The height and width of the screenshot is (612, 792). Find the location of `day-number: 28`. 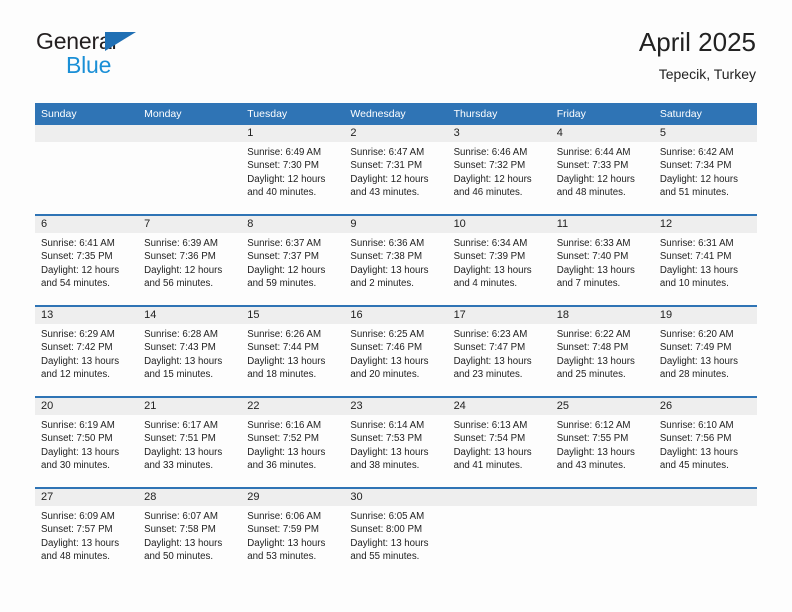

day-number: 28 is located at coordinates (190, 497).